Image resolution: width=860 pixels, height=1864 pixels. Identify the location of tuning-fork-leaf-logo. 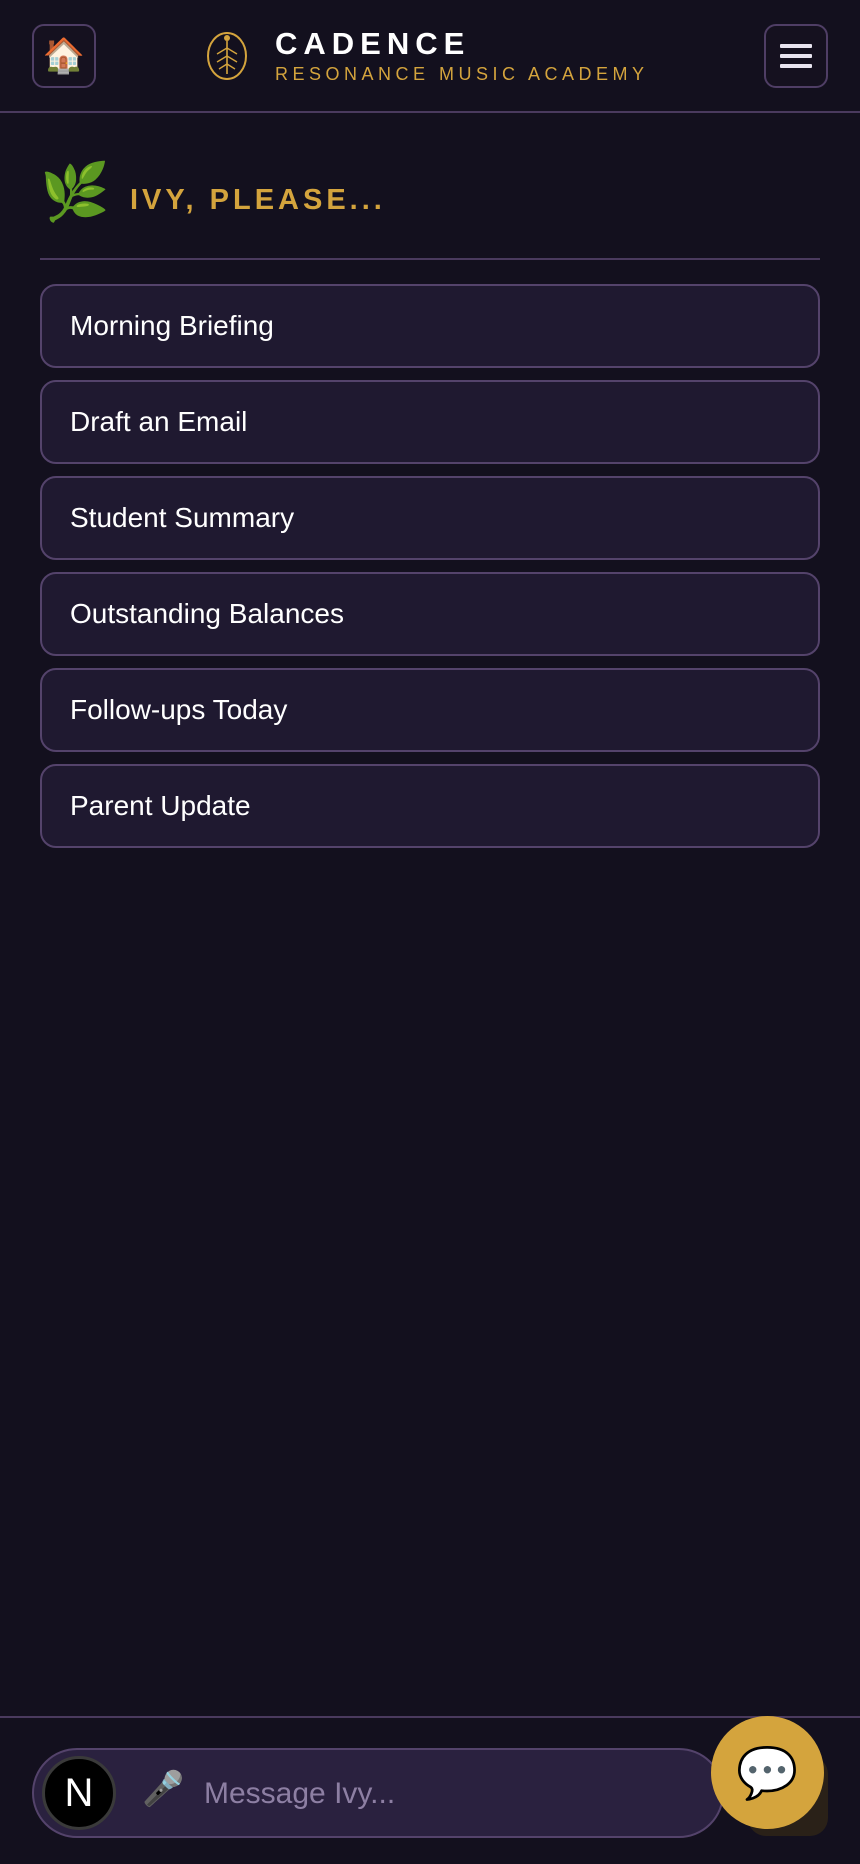
(227, 56).